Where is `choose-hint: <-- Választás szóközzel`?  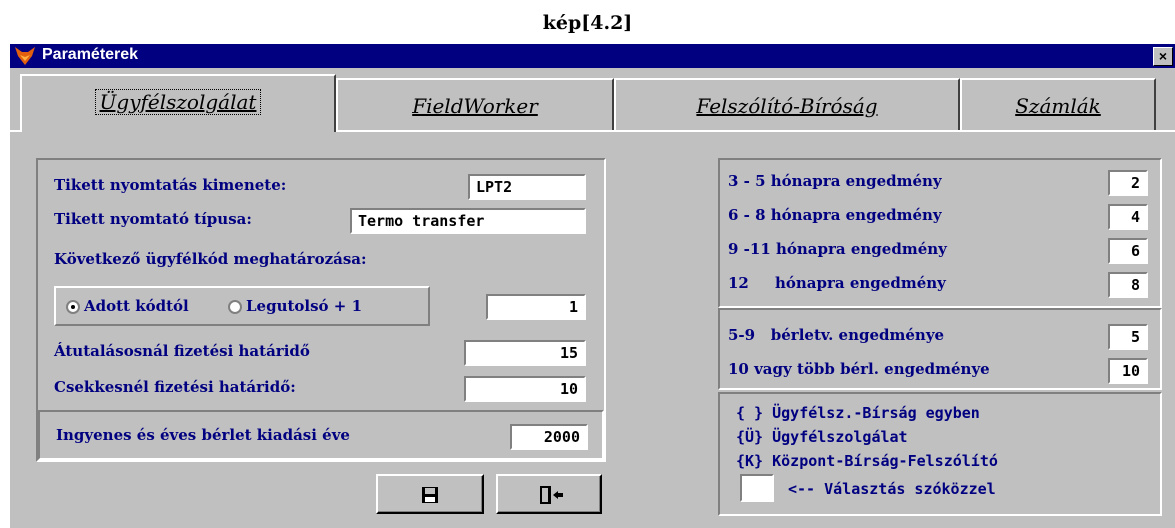
choose-hint: <-- Választás szóközzel is located at coordinates (892, 489).